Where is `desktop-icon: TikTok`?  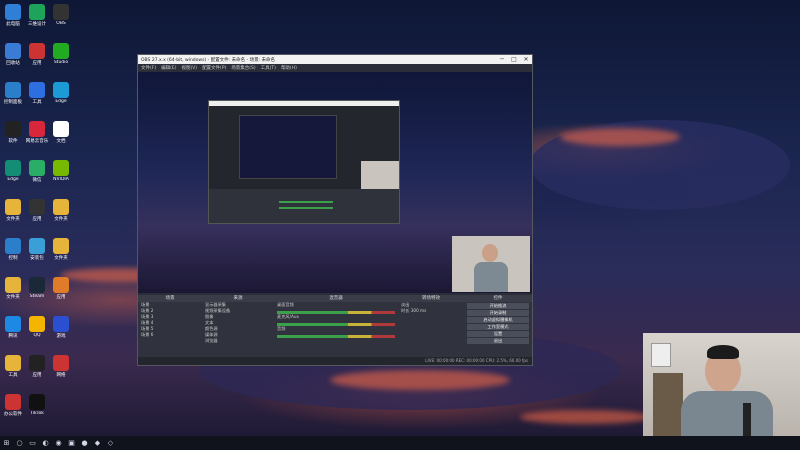
desktop-icon: TikTok is located at coordinates (37, 405).